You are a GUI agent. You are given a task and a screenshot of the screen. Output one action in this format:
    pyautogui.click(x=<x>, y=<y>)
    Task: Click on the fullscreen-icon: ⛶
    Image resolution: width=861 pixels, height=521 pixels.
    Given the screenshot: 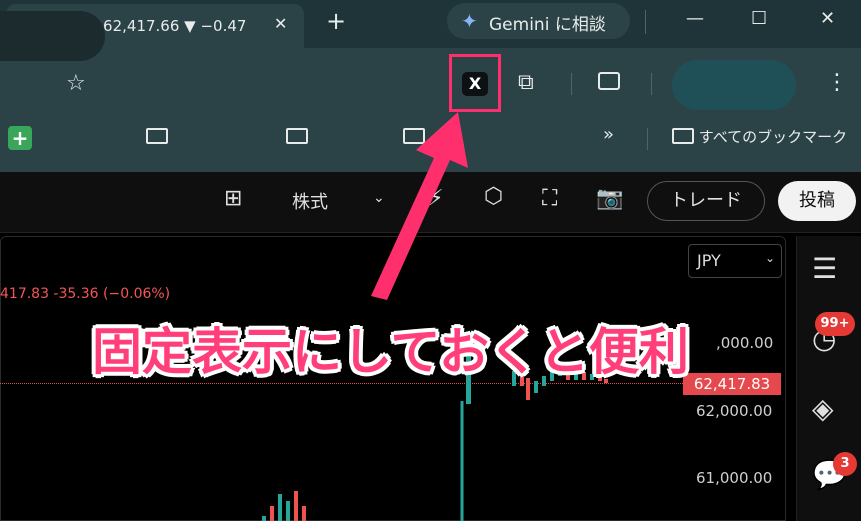 What is the action you would take?
    pyautogui.click(x=549, y=198)
    